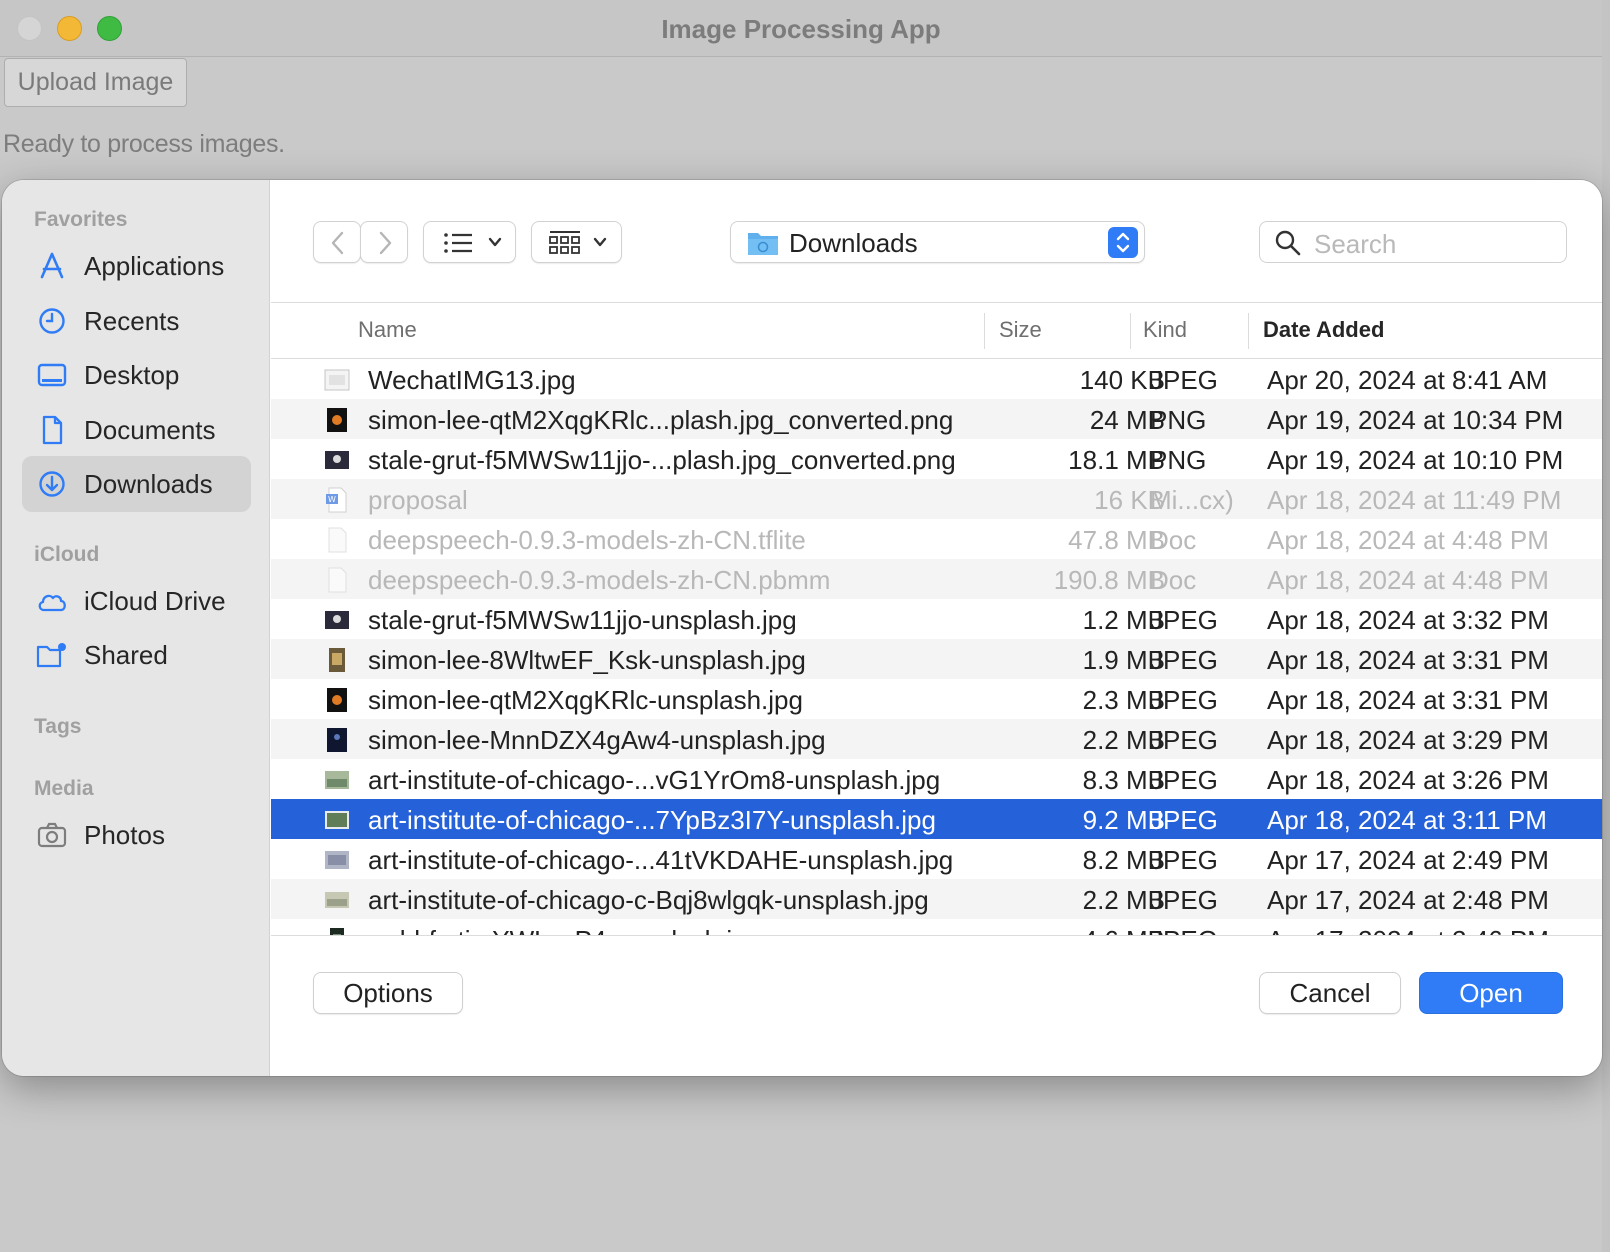  What do you see at coordinates (58, 726) in the screenshot?
I see `sidebar-section-tags: Tags` at bounding box center [58, 726].